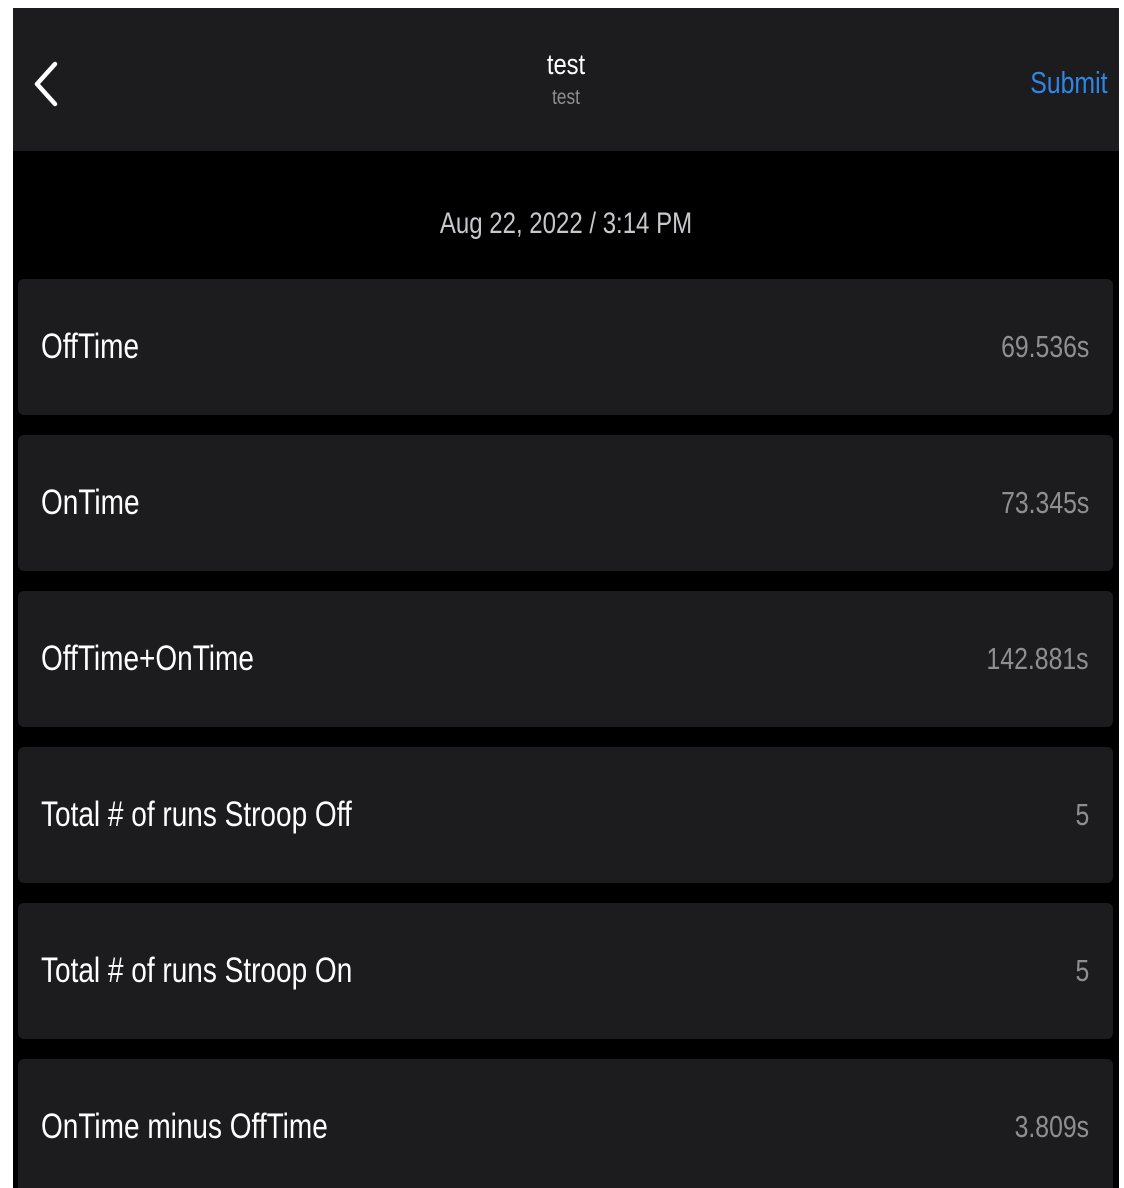  What do you see at coordinates (1051, 1126) in the screenshot?
I see `row-value: 3.809s` at bounding box center [1051, 1126].